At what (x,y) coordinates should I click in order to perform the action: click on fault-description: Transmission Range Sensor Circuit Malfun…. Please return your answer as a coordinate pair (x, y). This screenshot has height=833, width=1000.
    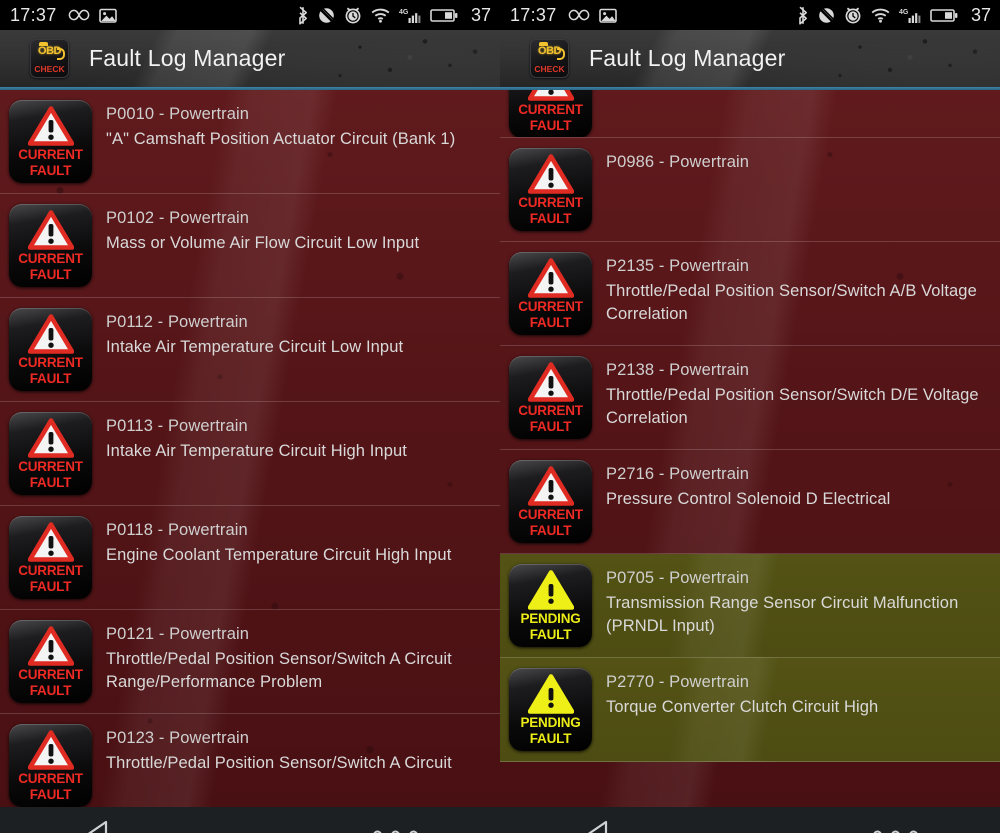
    Looking at the image, I should click on (782, 614).